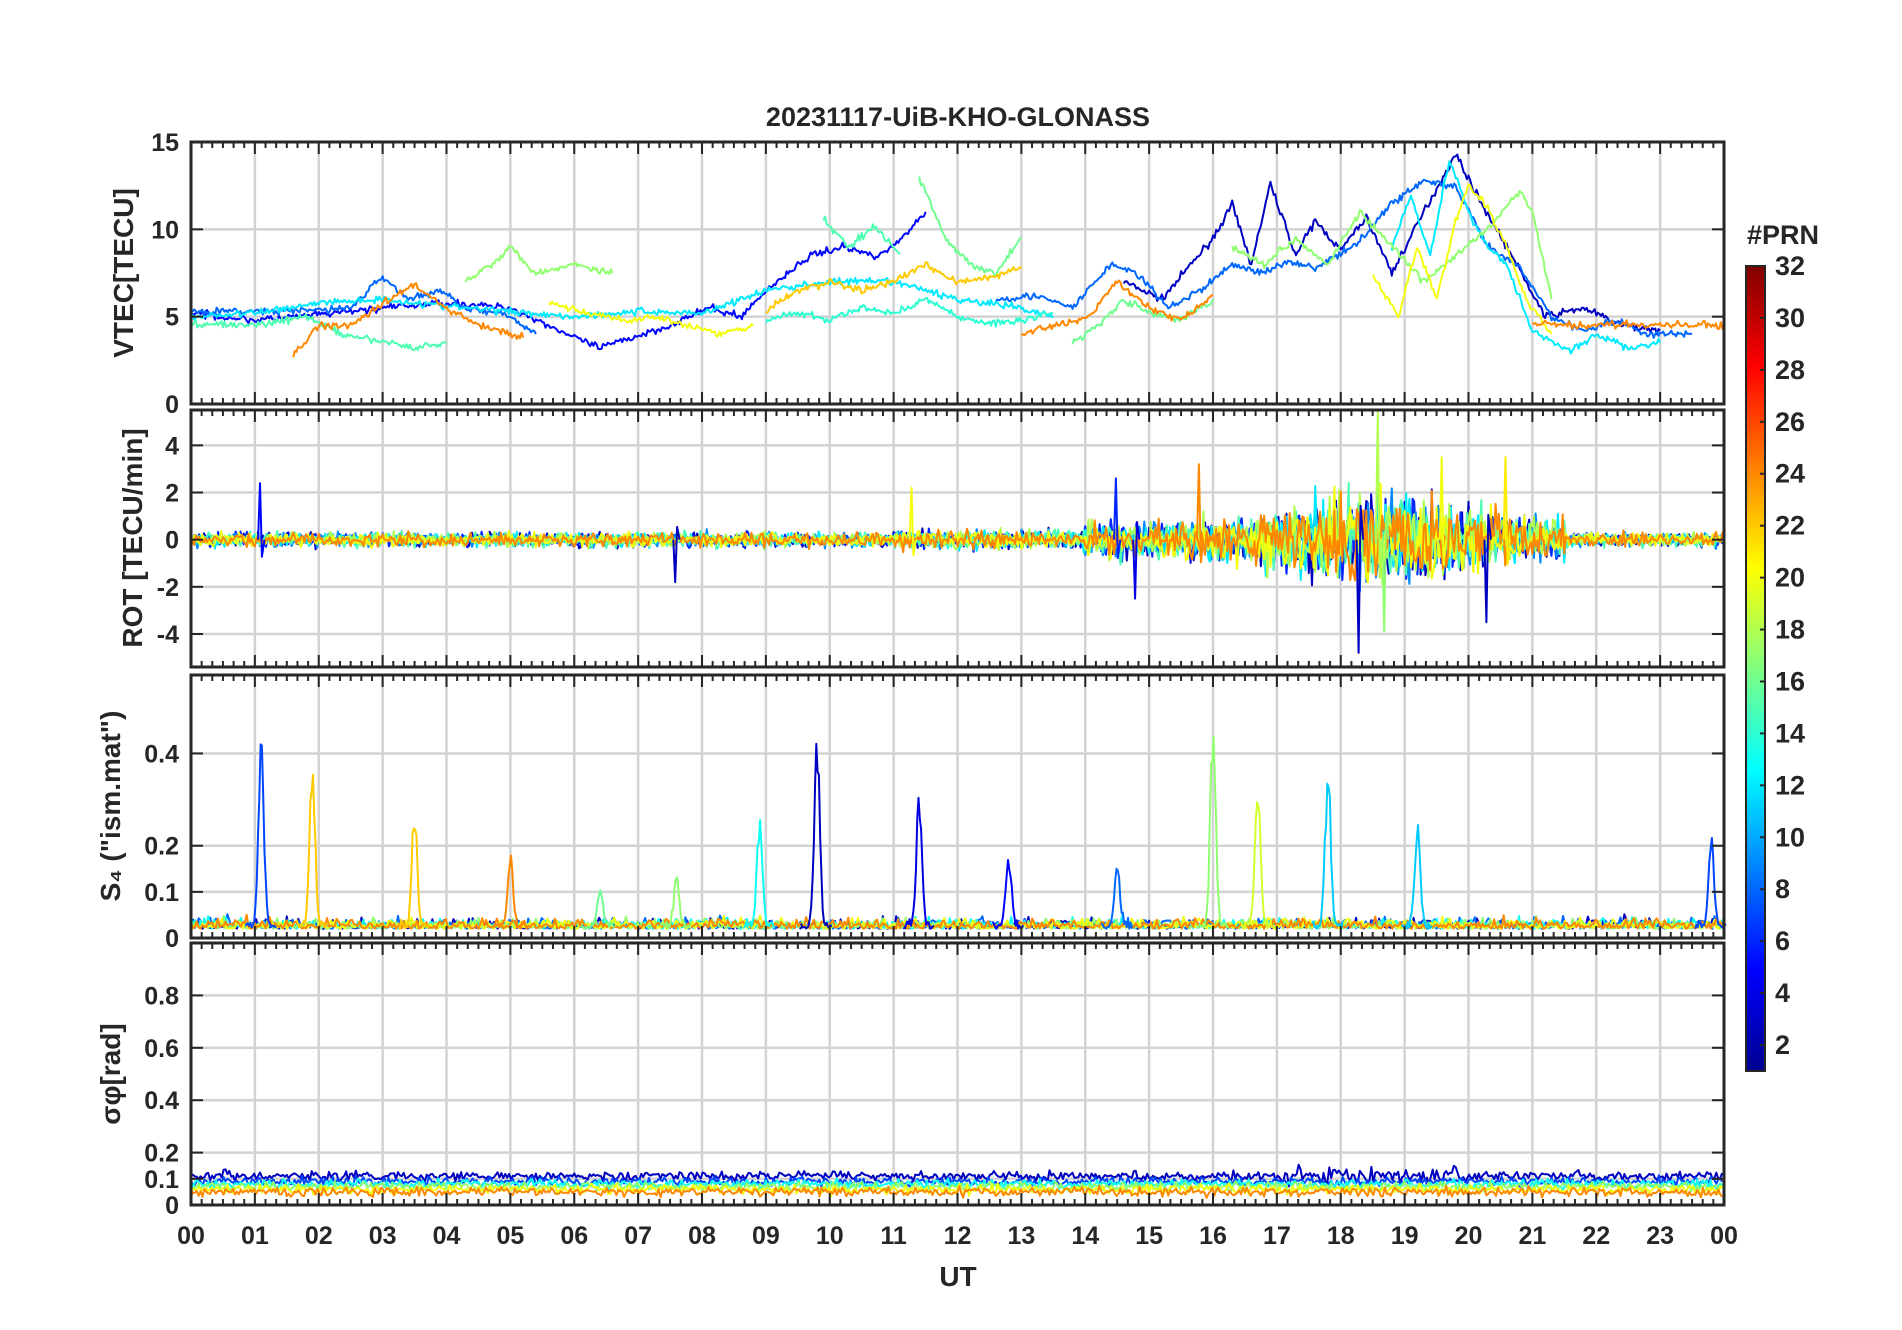  Describe the element at coordinates (161, 996) in the screenshot. I see `y-tick-label: 0.8` at that location.